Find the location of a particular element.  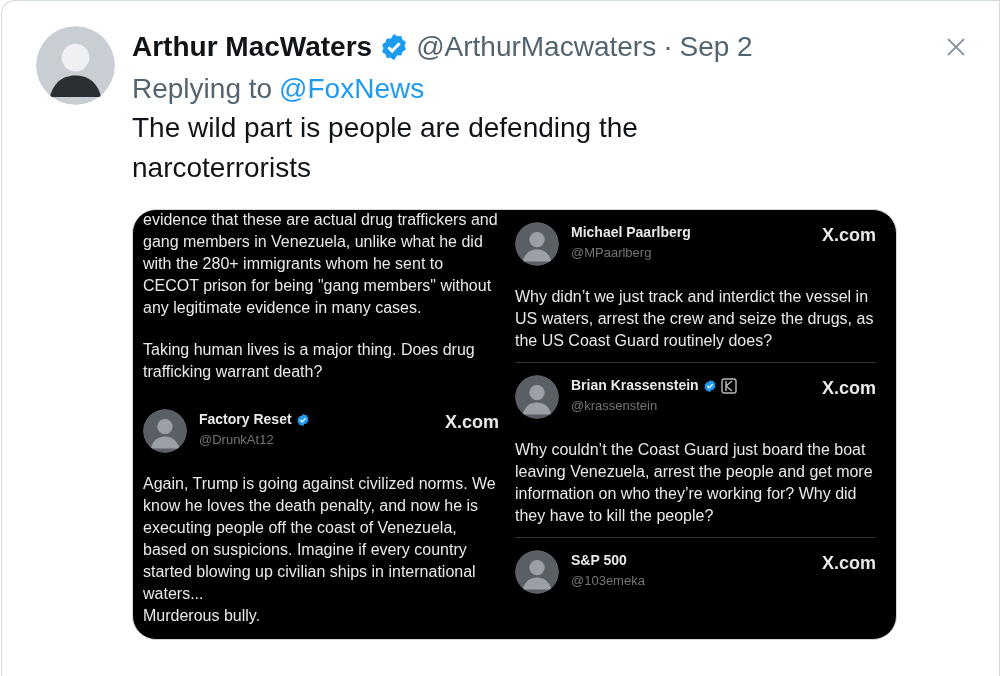

post-date: Sep 2 is located at coordinates (716, 47).